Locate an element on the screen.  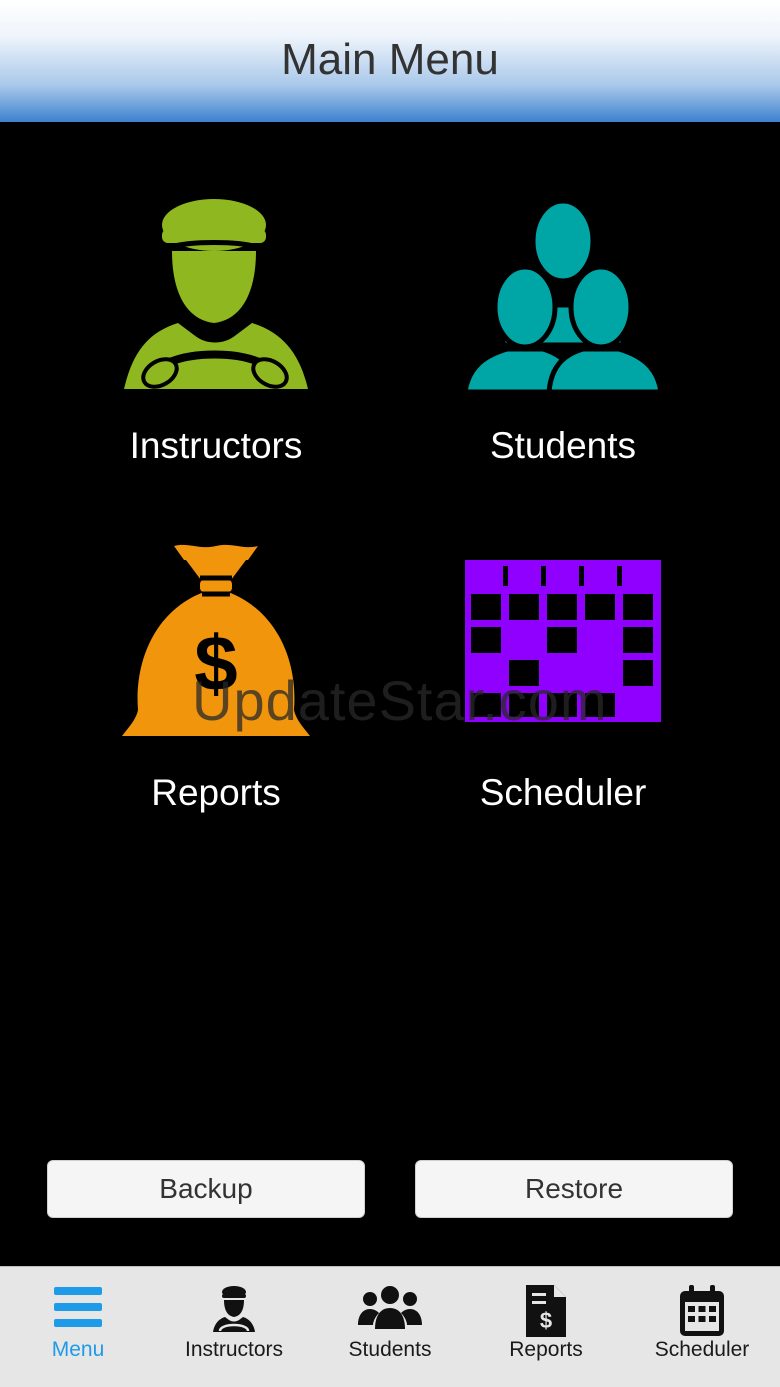
report-icon: $ is located at coordinates (546, 1311).